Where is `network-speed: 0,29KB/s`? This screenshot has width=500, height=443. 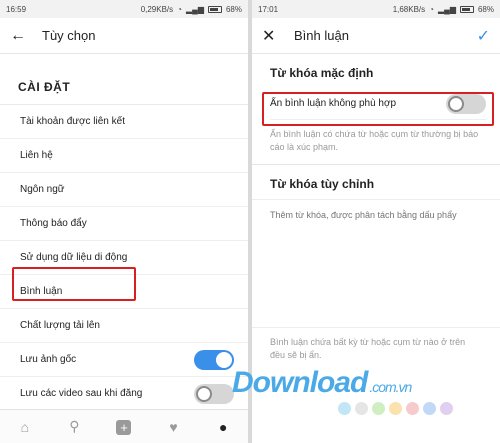
network-speed: 0,29KB/s is located at coordinates (157, 9).